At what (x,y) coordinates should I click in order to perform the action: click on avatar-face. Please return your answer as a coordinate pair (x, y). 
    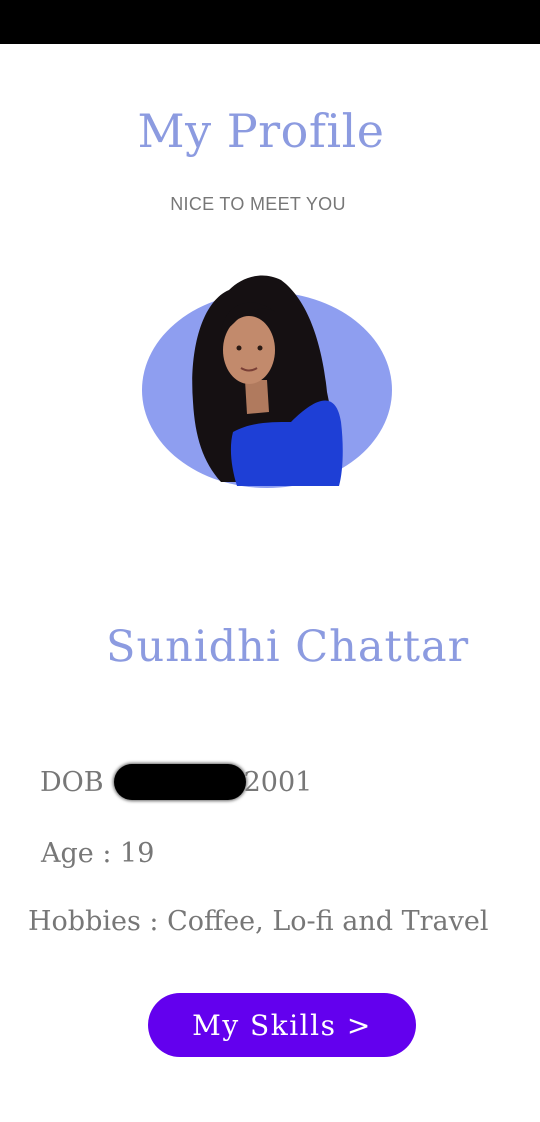
    Looking at the image, I should click on (249, 350).